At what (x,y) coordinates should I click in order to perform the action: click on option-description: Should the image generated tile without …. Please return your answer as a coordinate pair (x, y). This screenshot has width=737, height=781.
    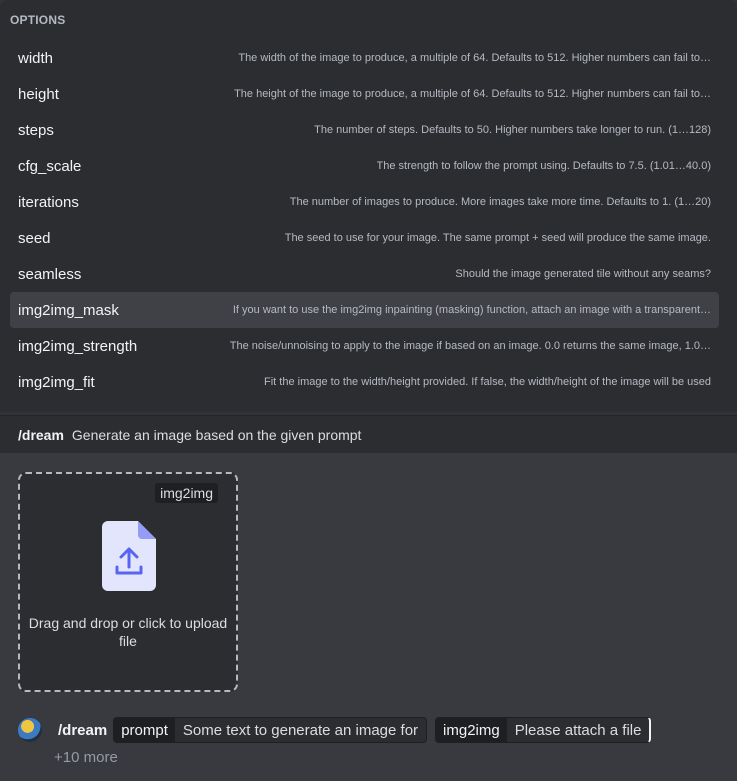
    Looking at the image, I should click on (583, 274).